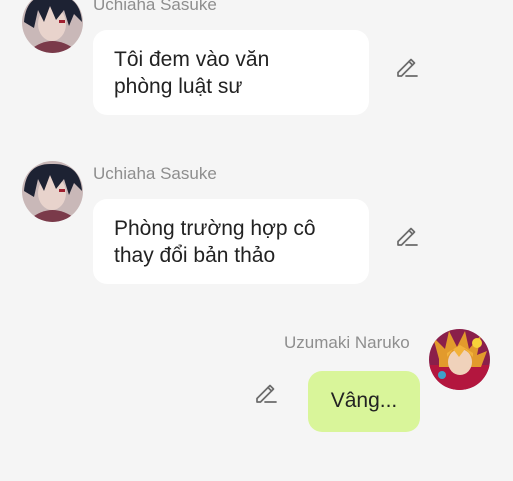  Describe the element at coordinates (231, 241) in the screenshot. I see `message-bubble: Phòng trường hợp cô thay đổi bản thảo` at that location.